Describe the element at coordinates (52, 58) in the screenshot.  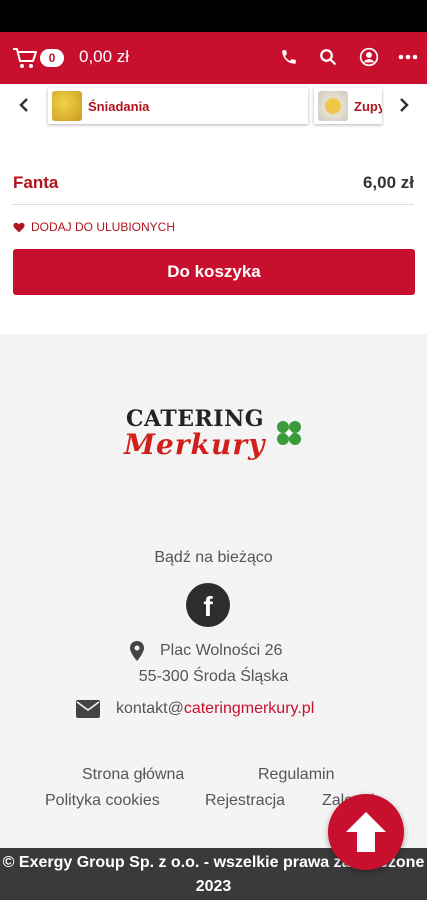
I see `cart-count-badge: 0` at that location.